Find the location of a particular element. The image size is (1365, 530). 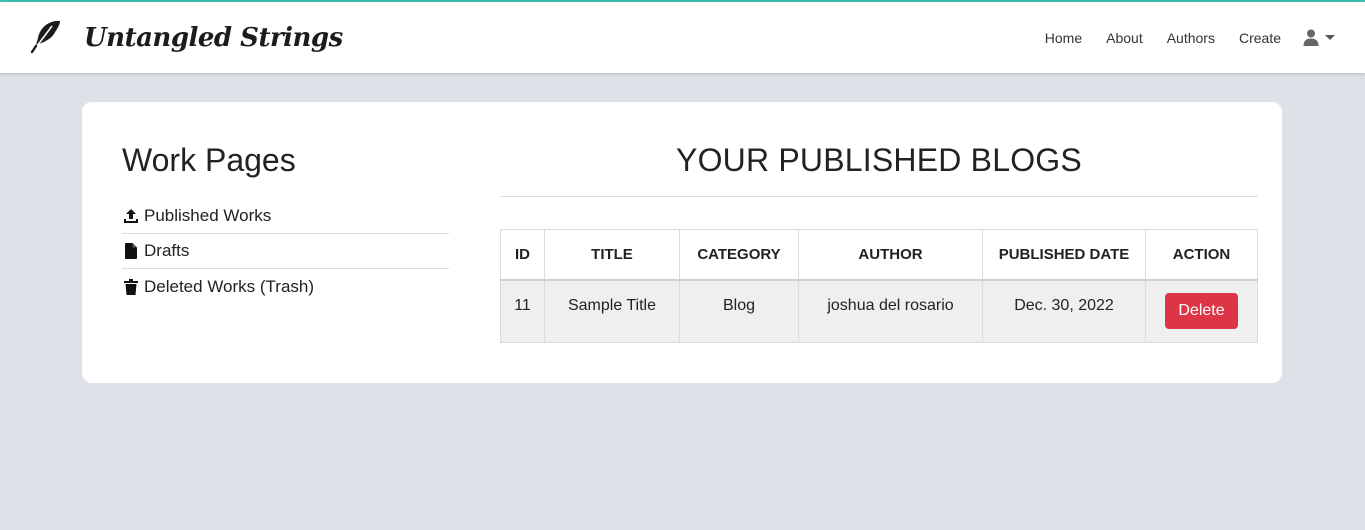

column-header-id: ID is located at coordinates (522, 255).